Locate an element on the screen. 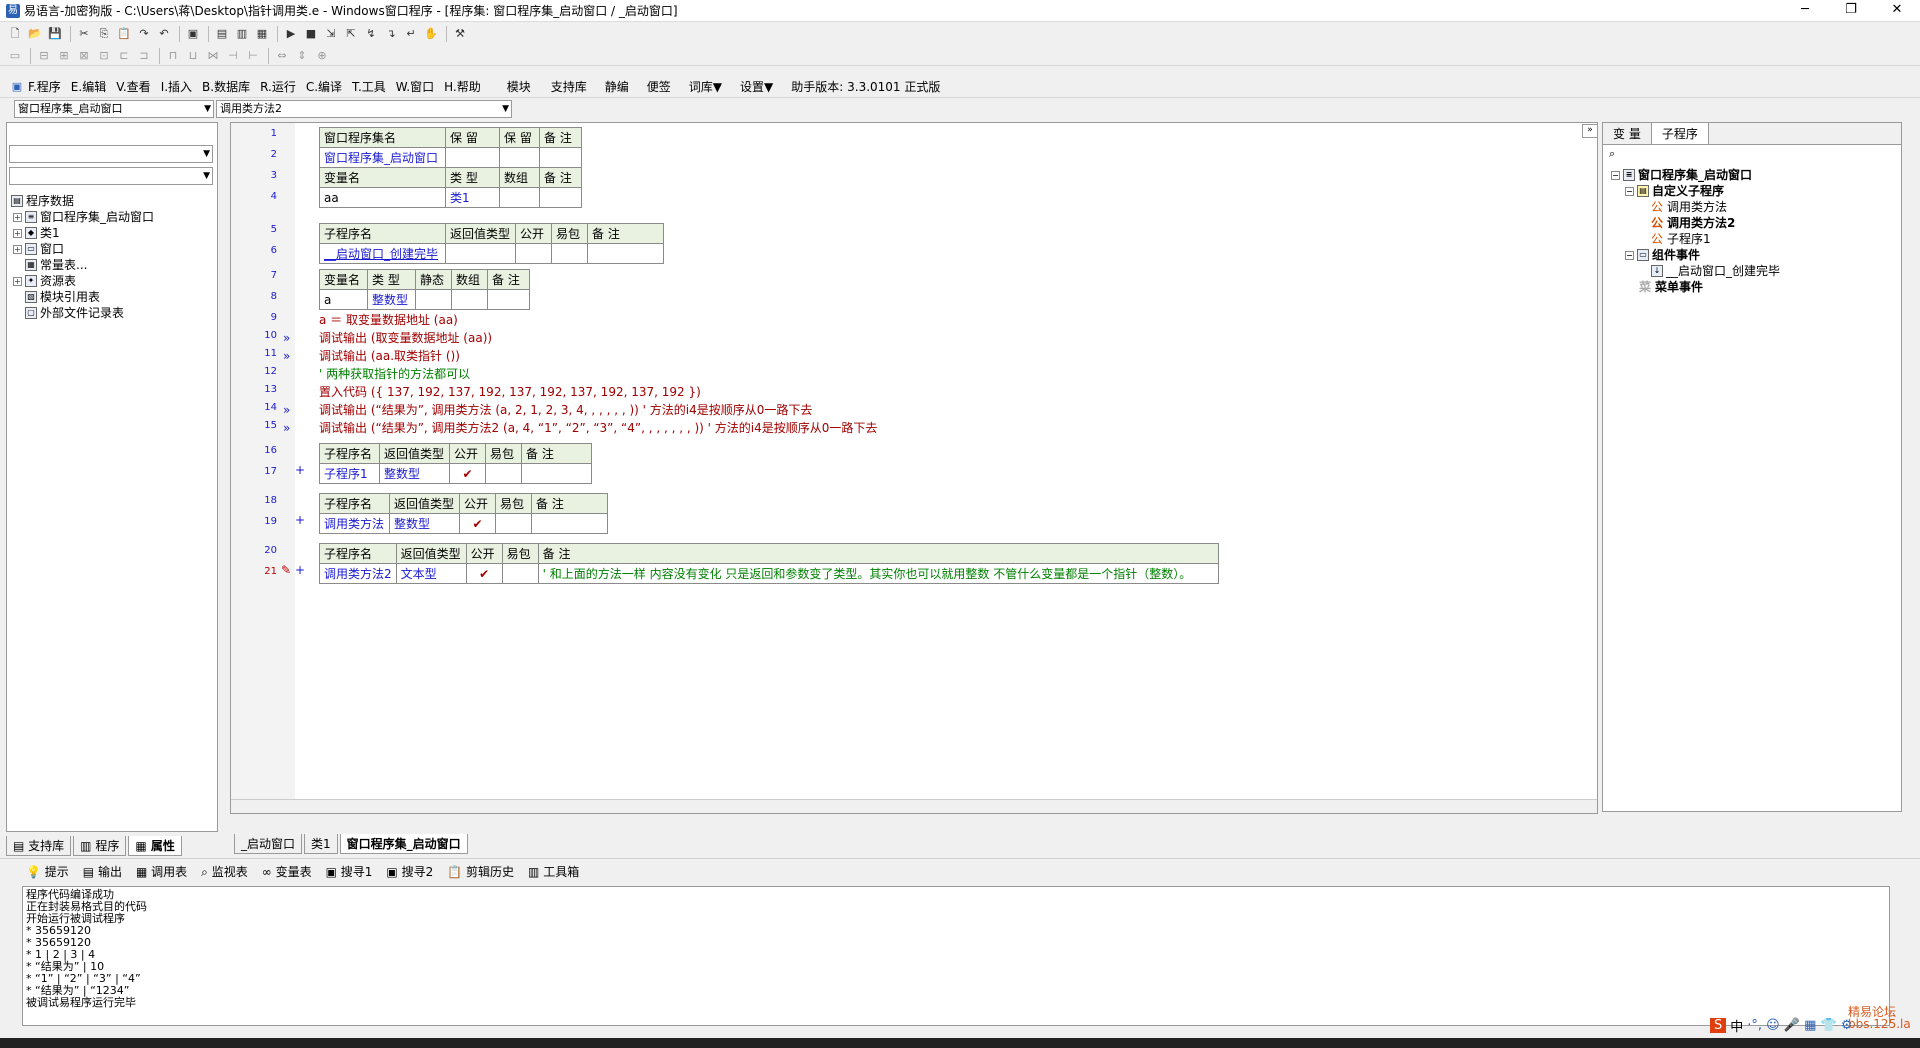  code-comment: ' 两种获取指针的方法都可以 is located at coordinates (394, 373).